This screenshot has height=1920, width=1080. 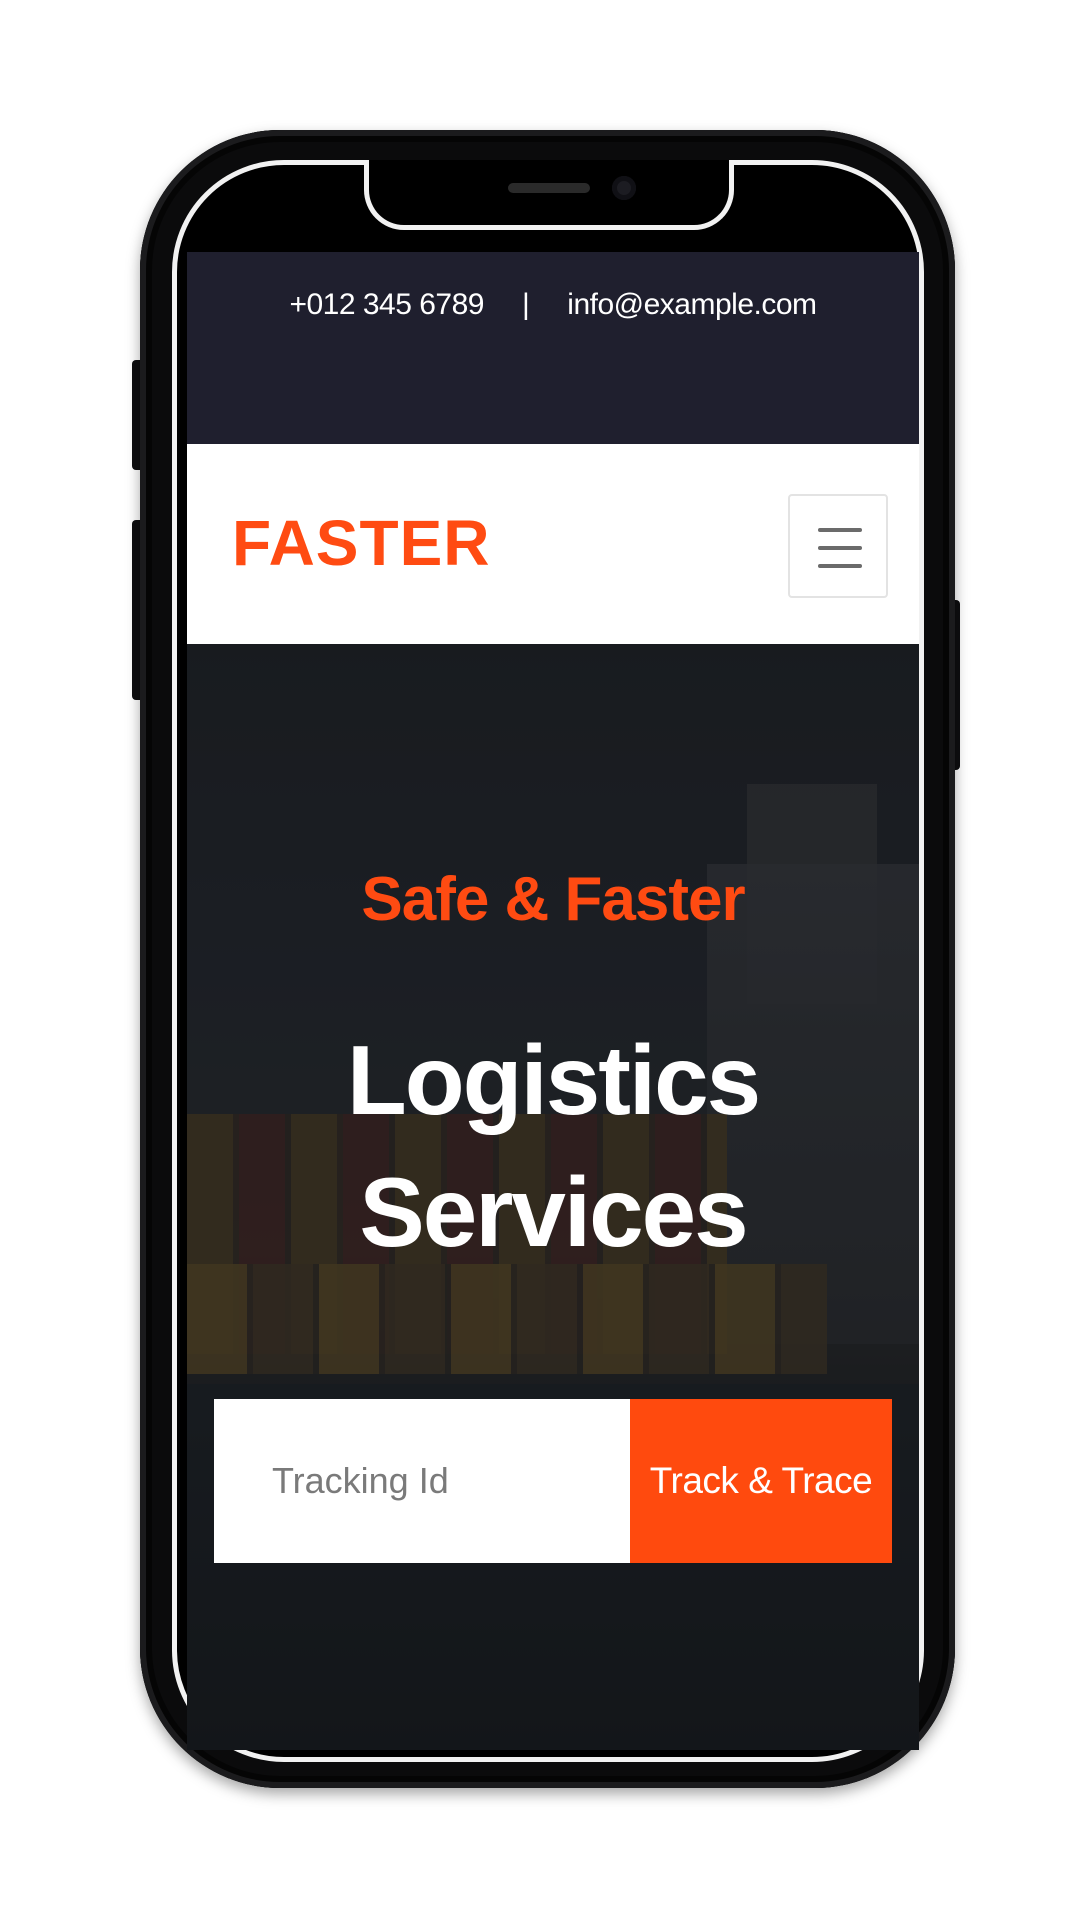 What do you see at coordinates (761, 1481) in the screenshot?
I see `track-and-trace-button: Track & Trace` at bounding box center [761, 1481].